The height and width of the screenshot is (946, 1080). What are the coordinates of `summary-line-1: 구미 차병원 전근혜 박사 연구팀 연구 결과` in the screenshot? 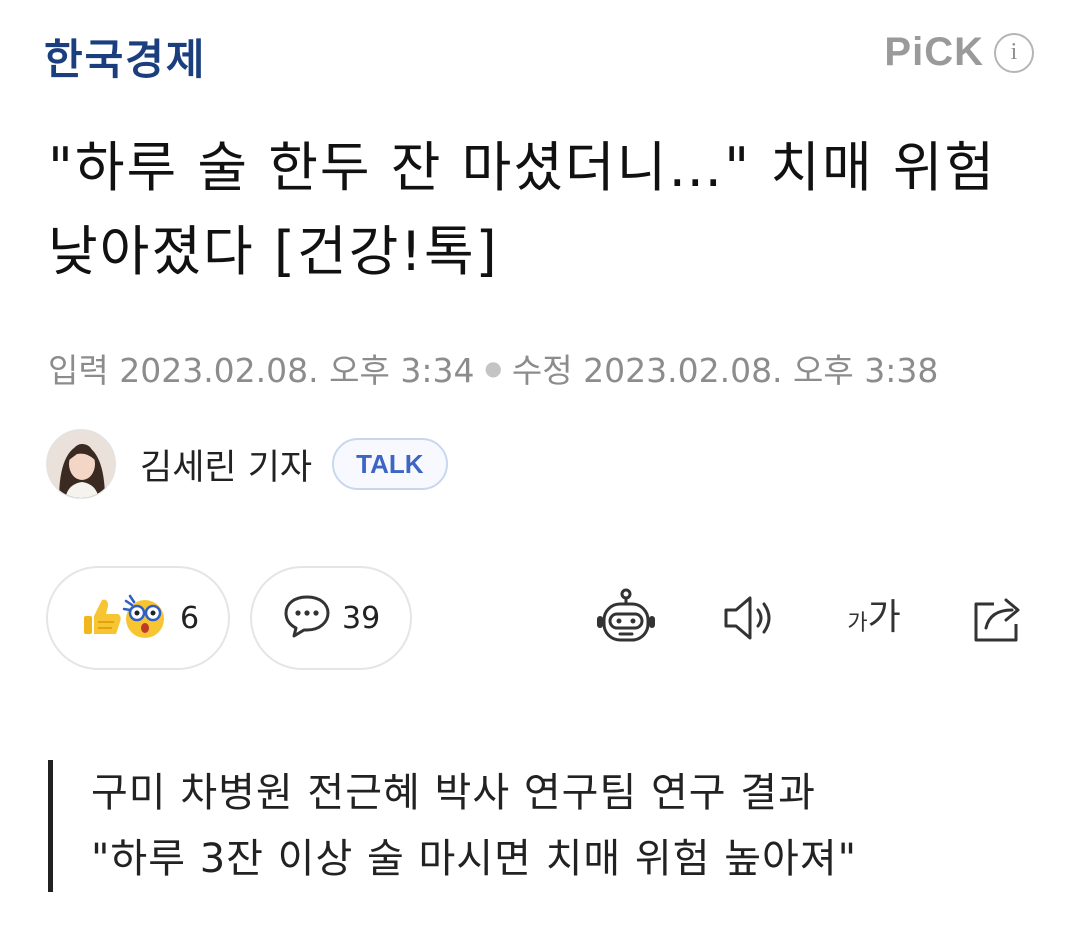 It's located at (453, 793).